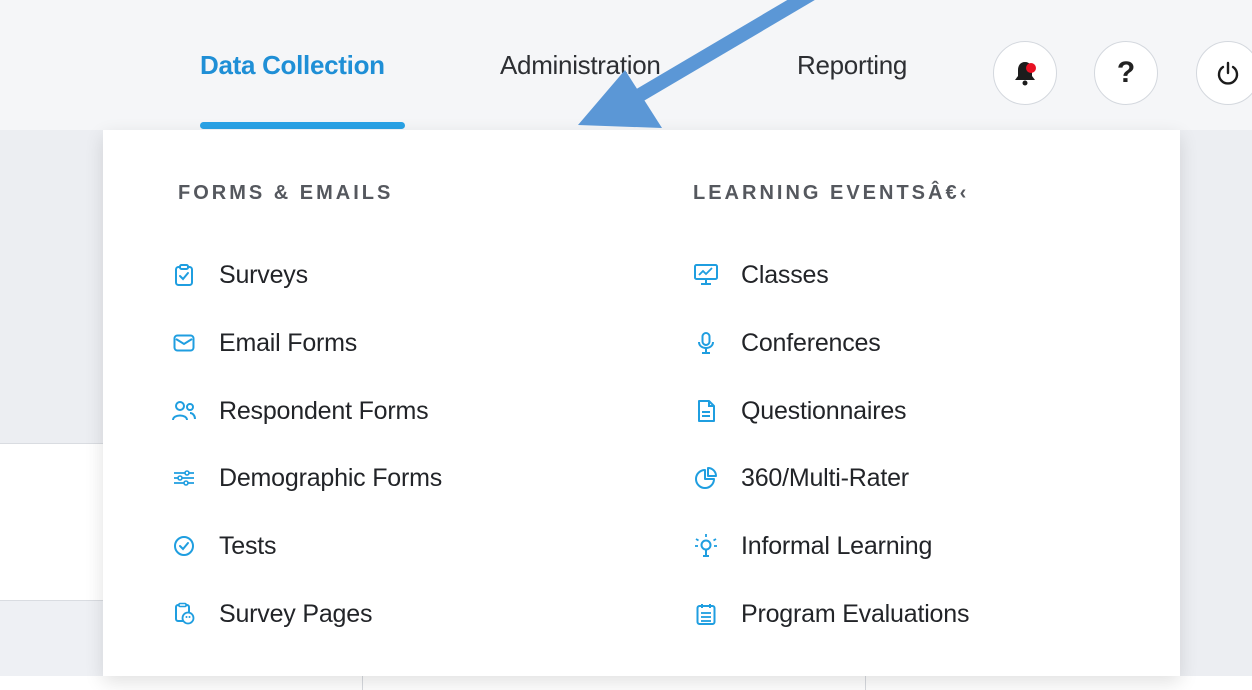 The height and width of the screenshot is (690, 1252). Describe the element at coordinates (324, 410) in the screenshot. I see `menu-item-label: Respondent Forms` at that location.